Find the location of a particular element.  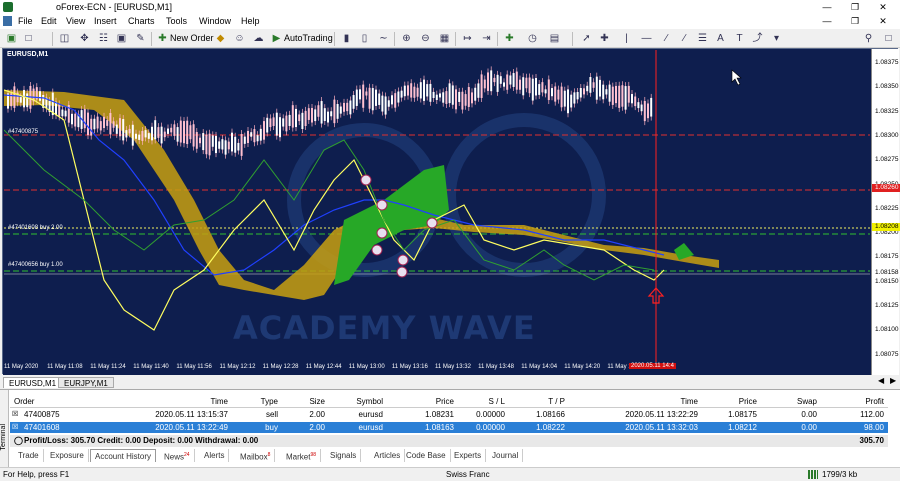

autoscroll-icon: ⇥ is located at coordinates (486, 38).